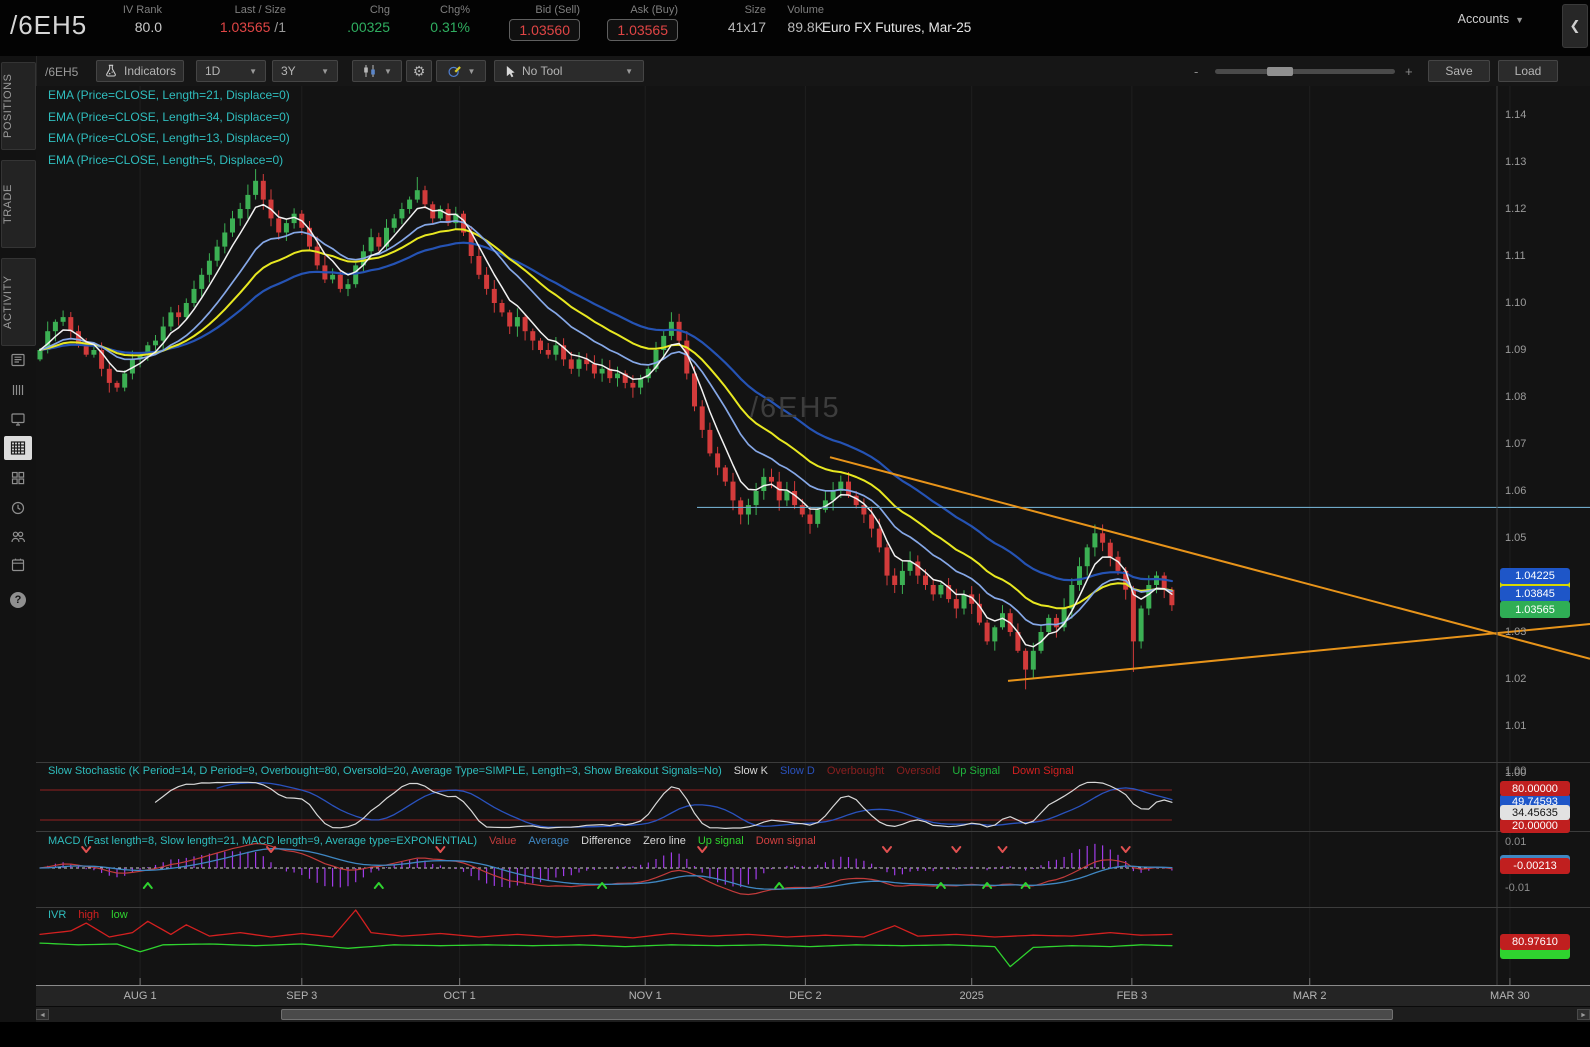 This screenshot has height=1047, width=1590. Describe the element at coordinates (169, 117) in the screenshot. I see `ema-study-label: EMA (Price=CLOSE, Length=34, Displace=0)` at that location.